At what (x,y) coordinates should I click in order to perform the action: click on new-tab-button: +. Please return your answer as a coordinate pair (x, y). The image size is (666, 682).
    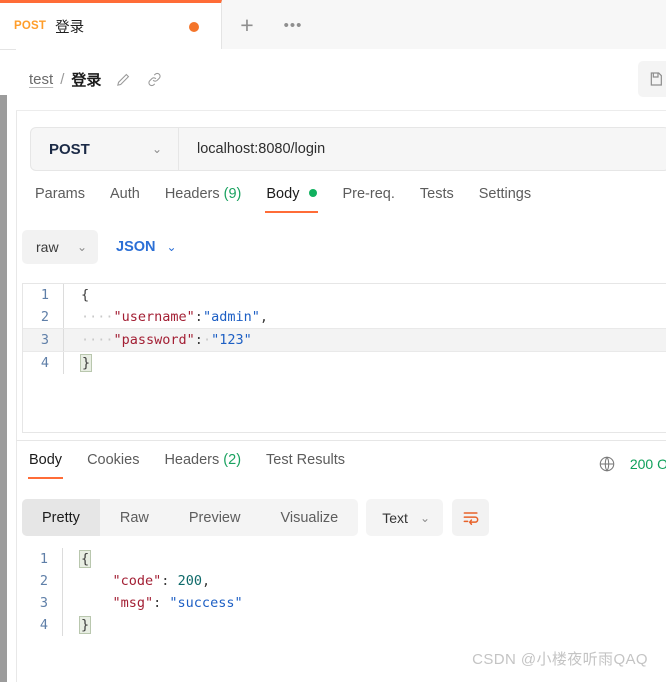
    Looking at the image, I should click on (247, 25).